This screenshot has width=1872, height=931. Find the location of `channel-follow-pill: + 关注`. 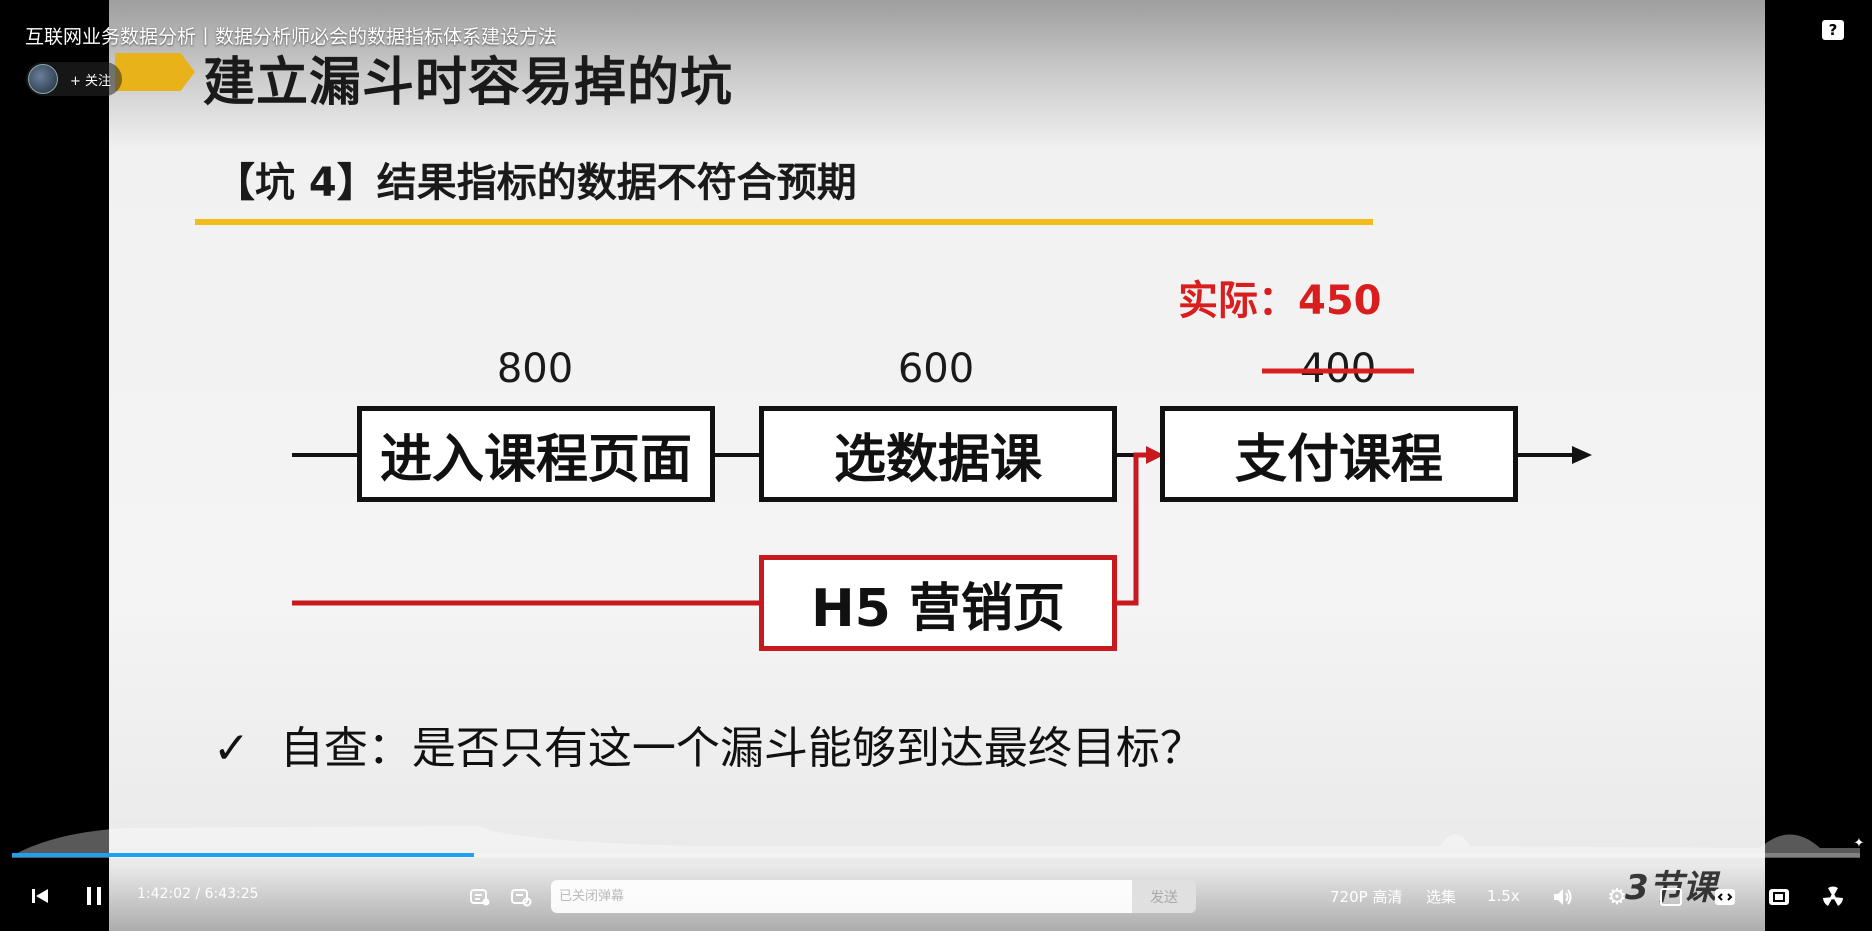

channel-follow-pill: + 关注 is located at coordinates (74, 79).